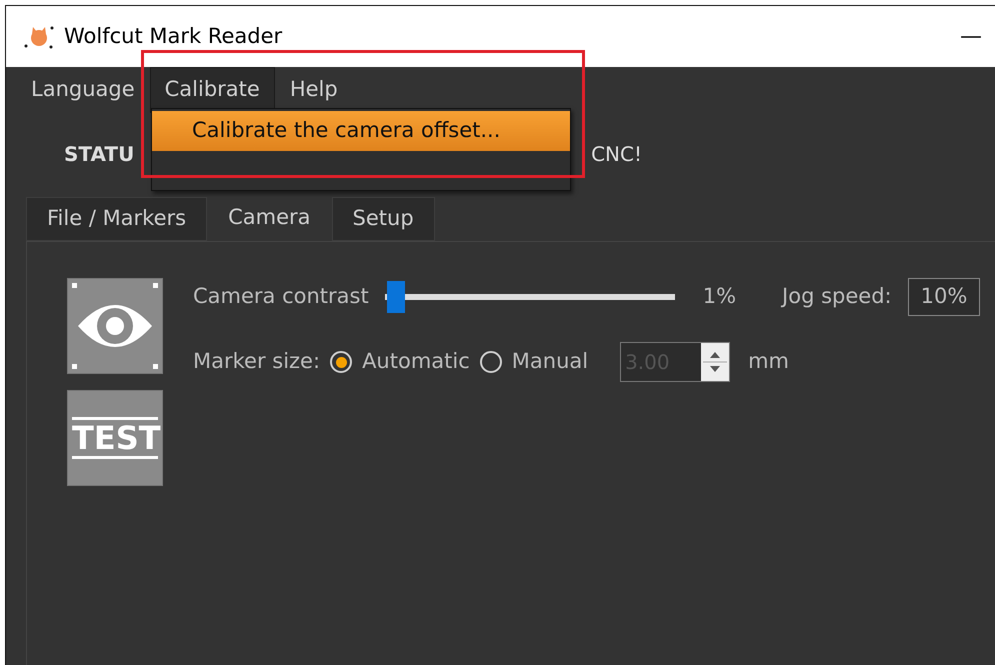 This screenshot has width=995, height=665. I want to click on radio-label: Manual, so click(550, 362).